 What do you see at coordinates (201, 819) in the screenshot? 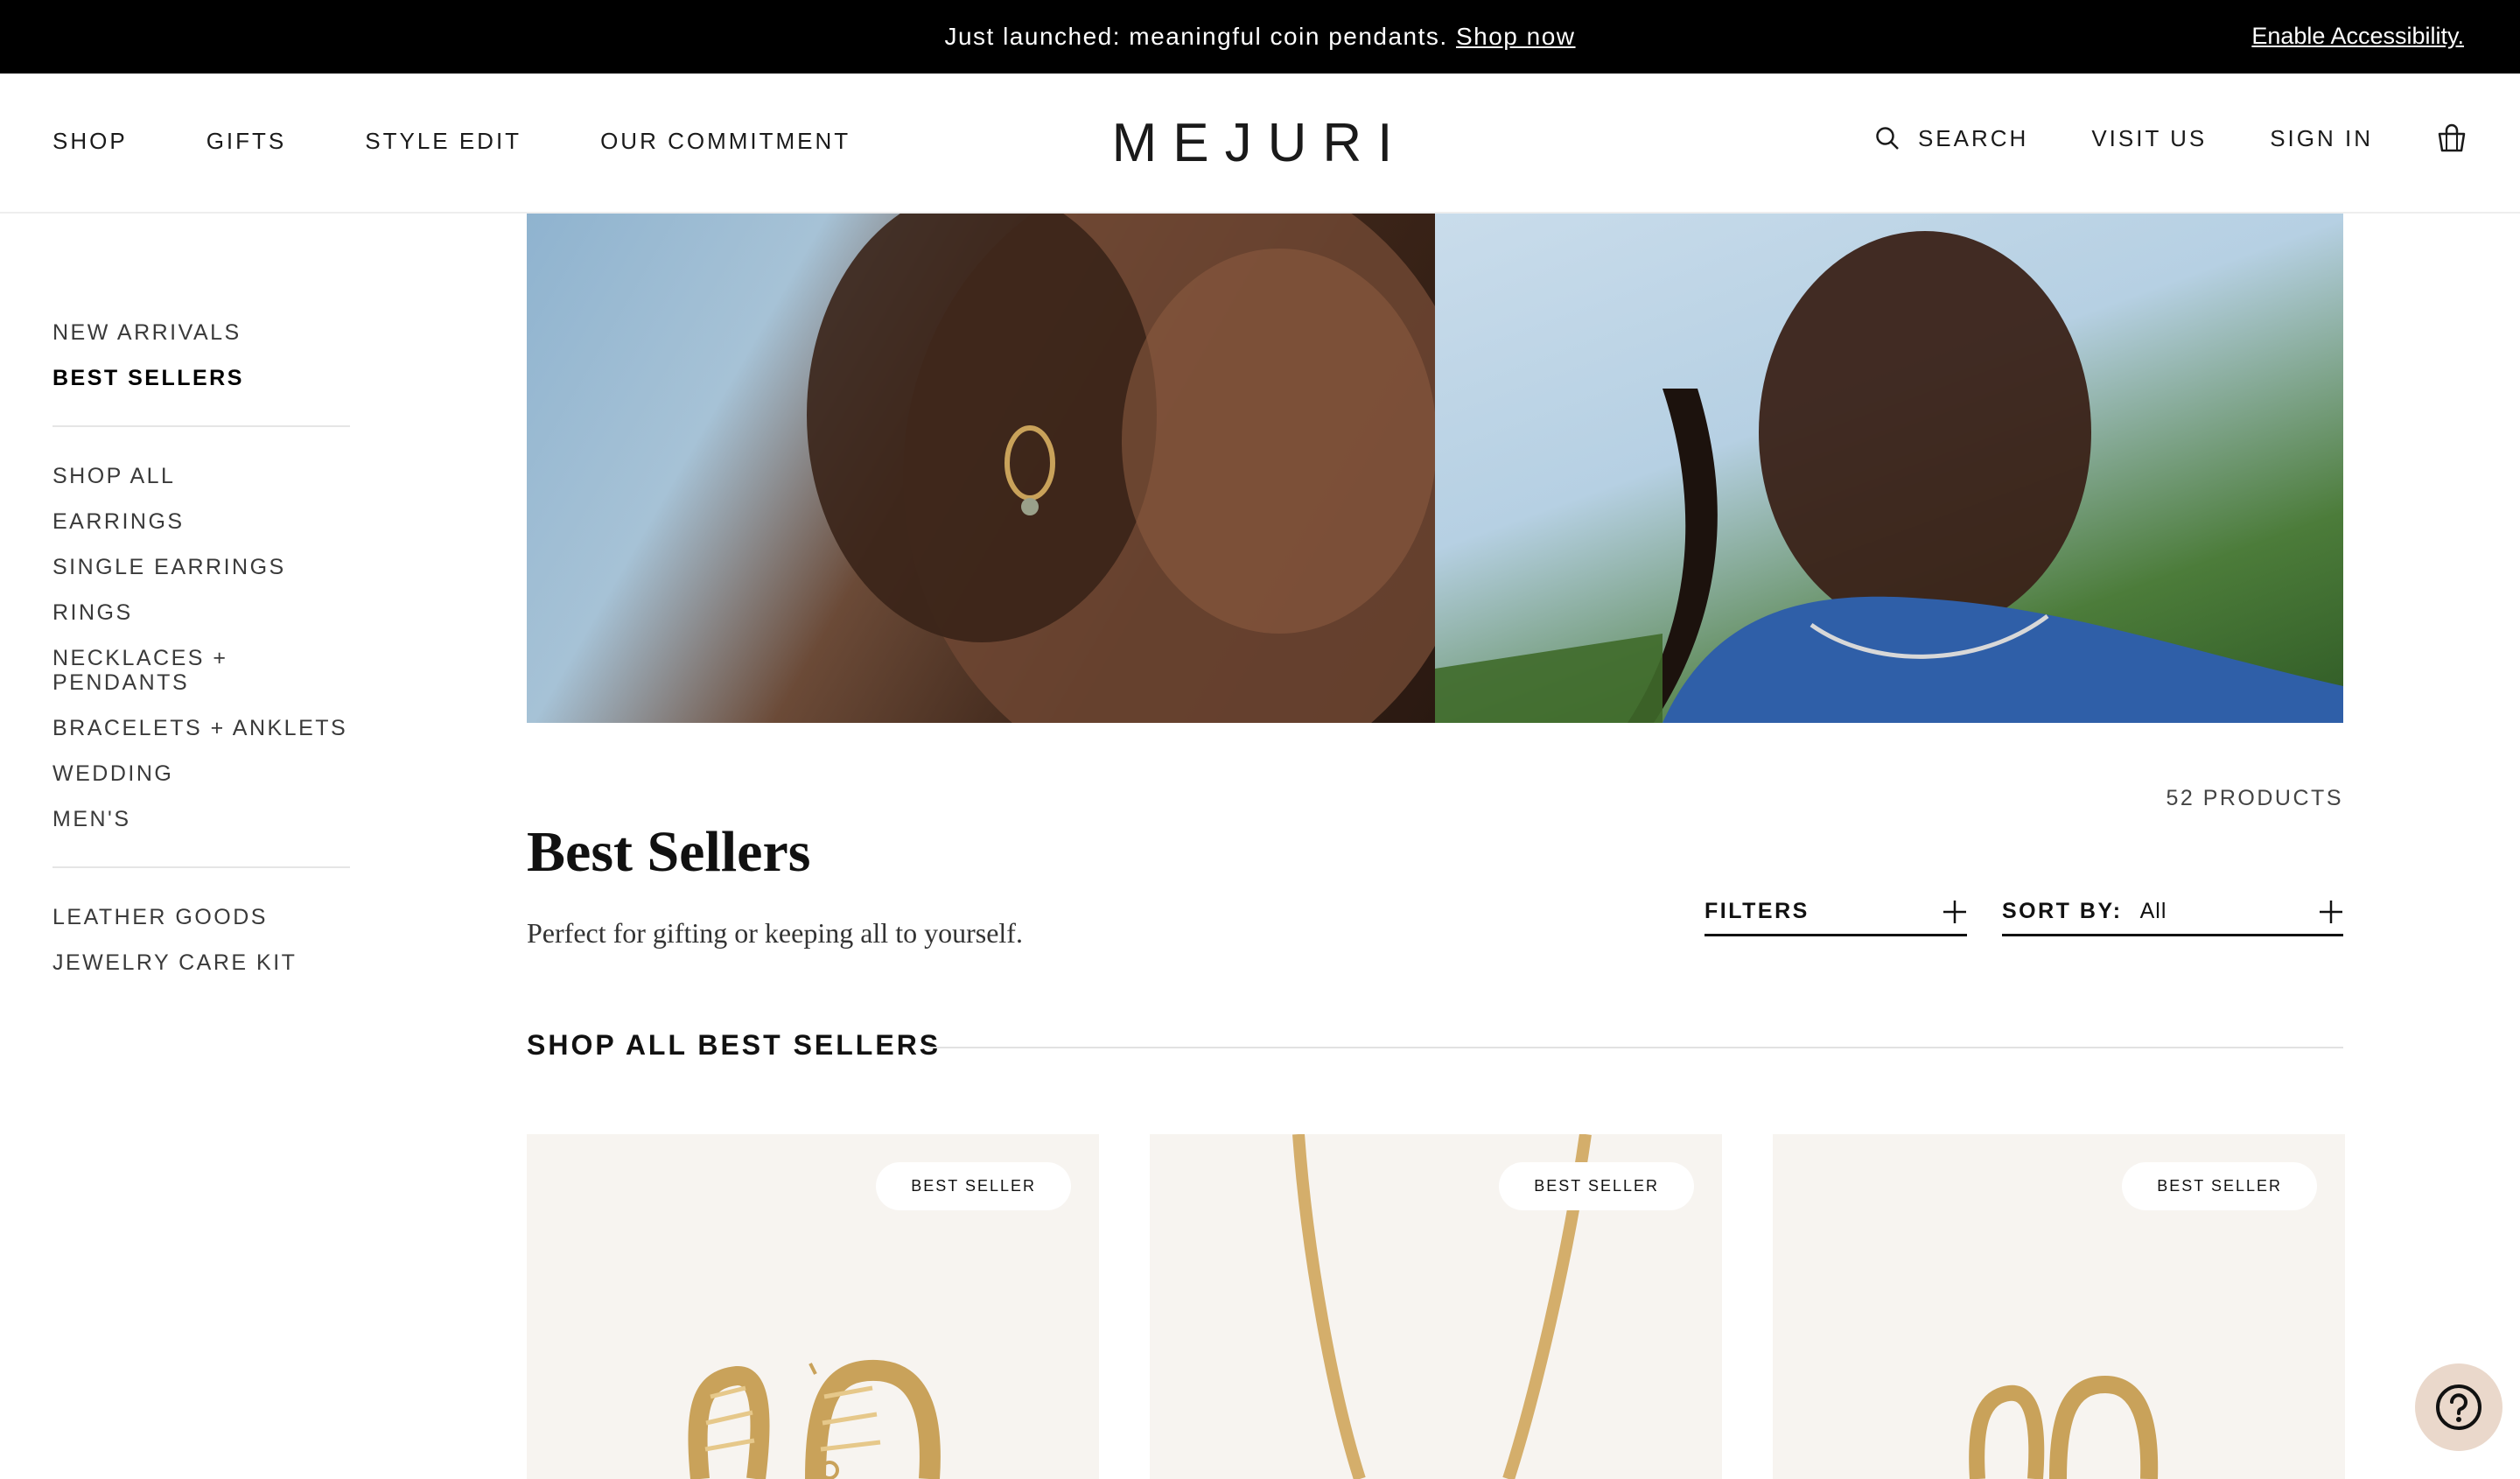
I see `sidebar-item-mens: MEN'S` at bounding box center [201, 819].